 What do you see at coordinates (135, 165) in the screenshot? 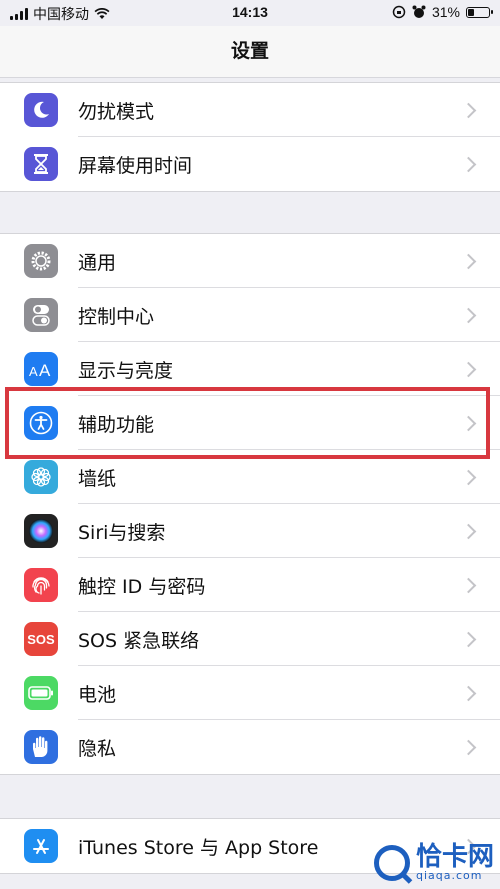
I see `settings-row-label: 屏幕使用时间` at bounding box center [135, 165].